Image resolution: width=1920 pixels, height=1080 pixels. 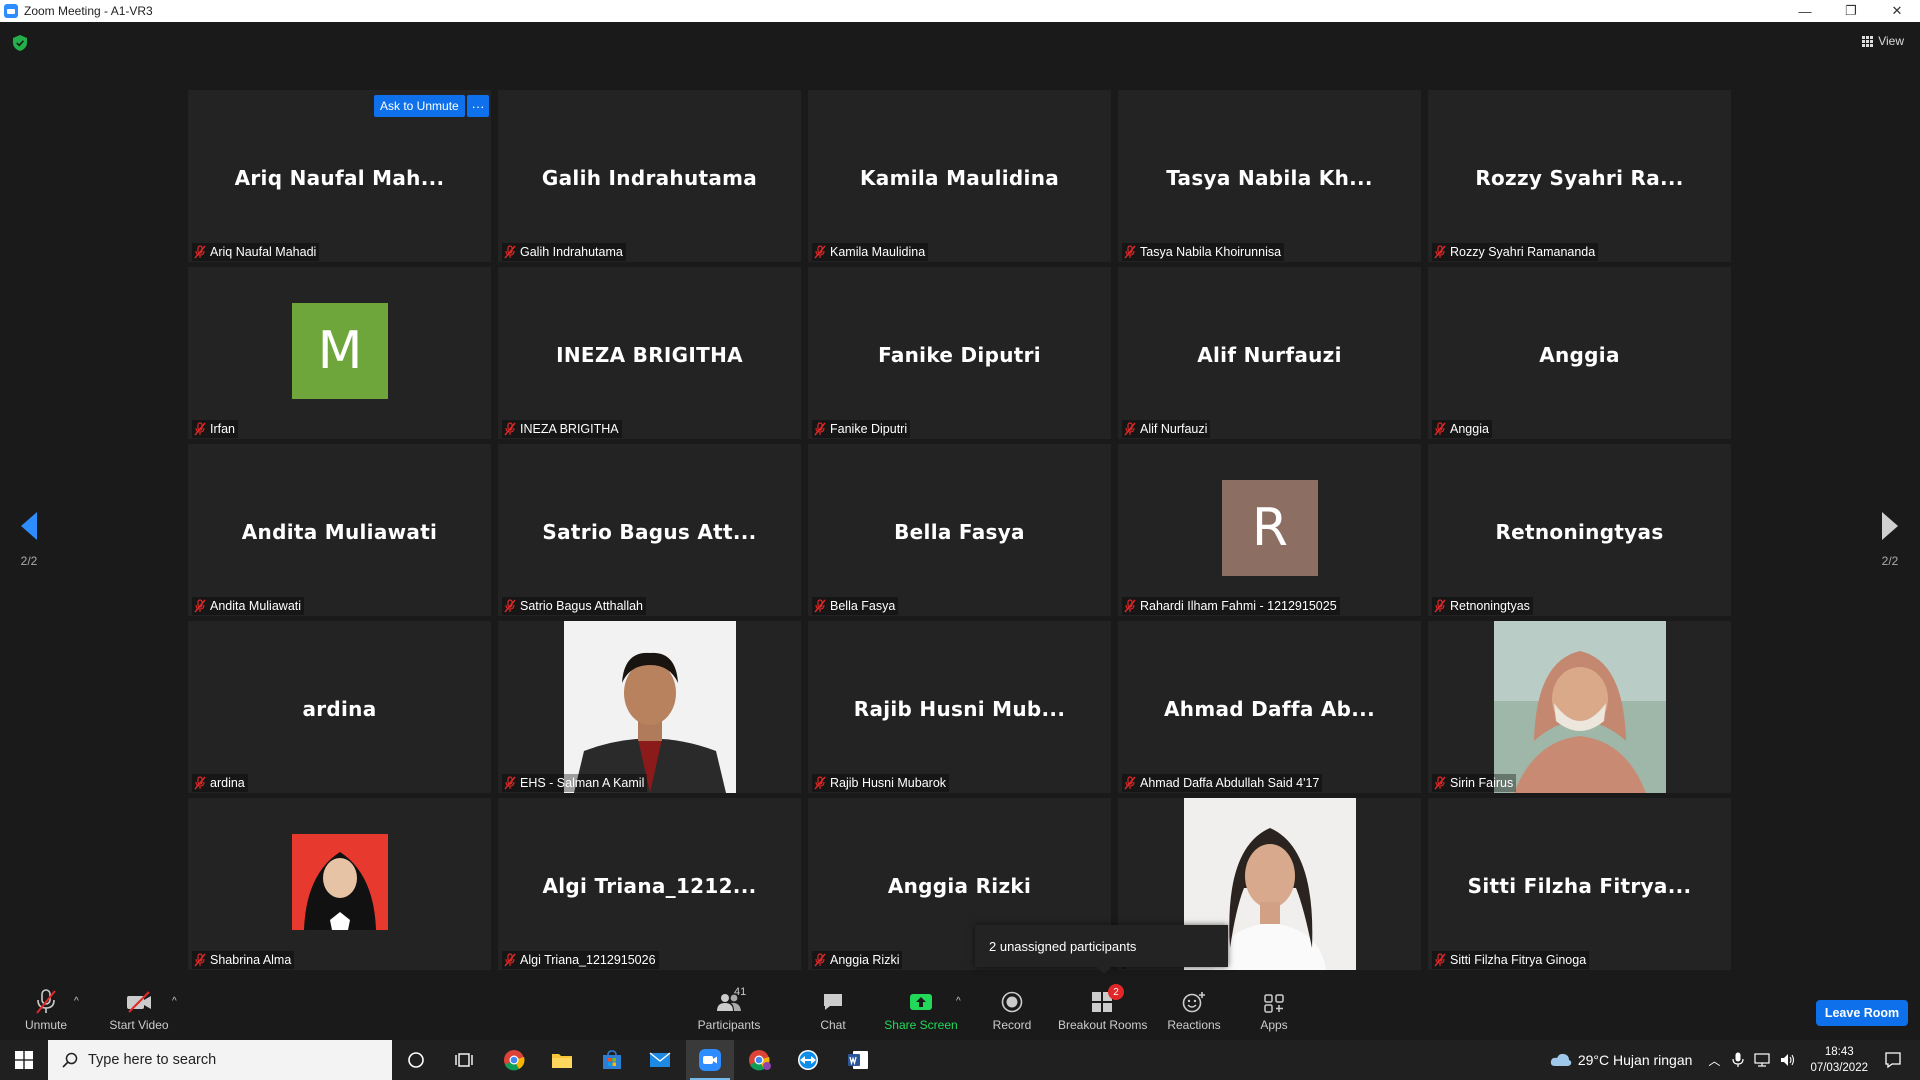 What do you see at coordinates (1579, 530) in the screenshot?
I see `participant-tile: Retnoningtyas Retnoningtyas` at bounding box center [1579, 530].